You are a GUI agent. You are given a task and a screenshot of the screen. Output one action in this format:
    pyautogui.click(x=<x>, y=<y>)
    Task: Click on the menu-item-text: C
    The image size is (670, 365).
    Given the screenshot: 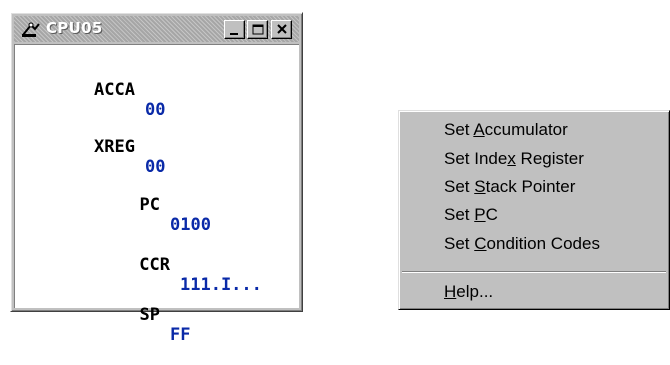 What is the action you would take?
    pyautogui.click(x=491, y=214)
    